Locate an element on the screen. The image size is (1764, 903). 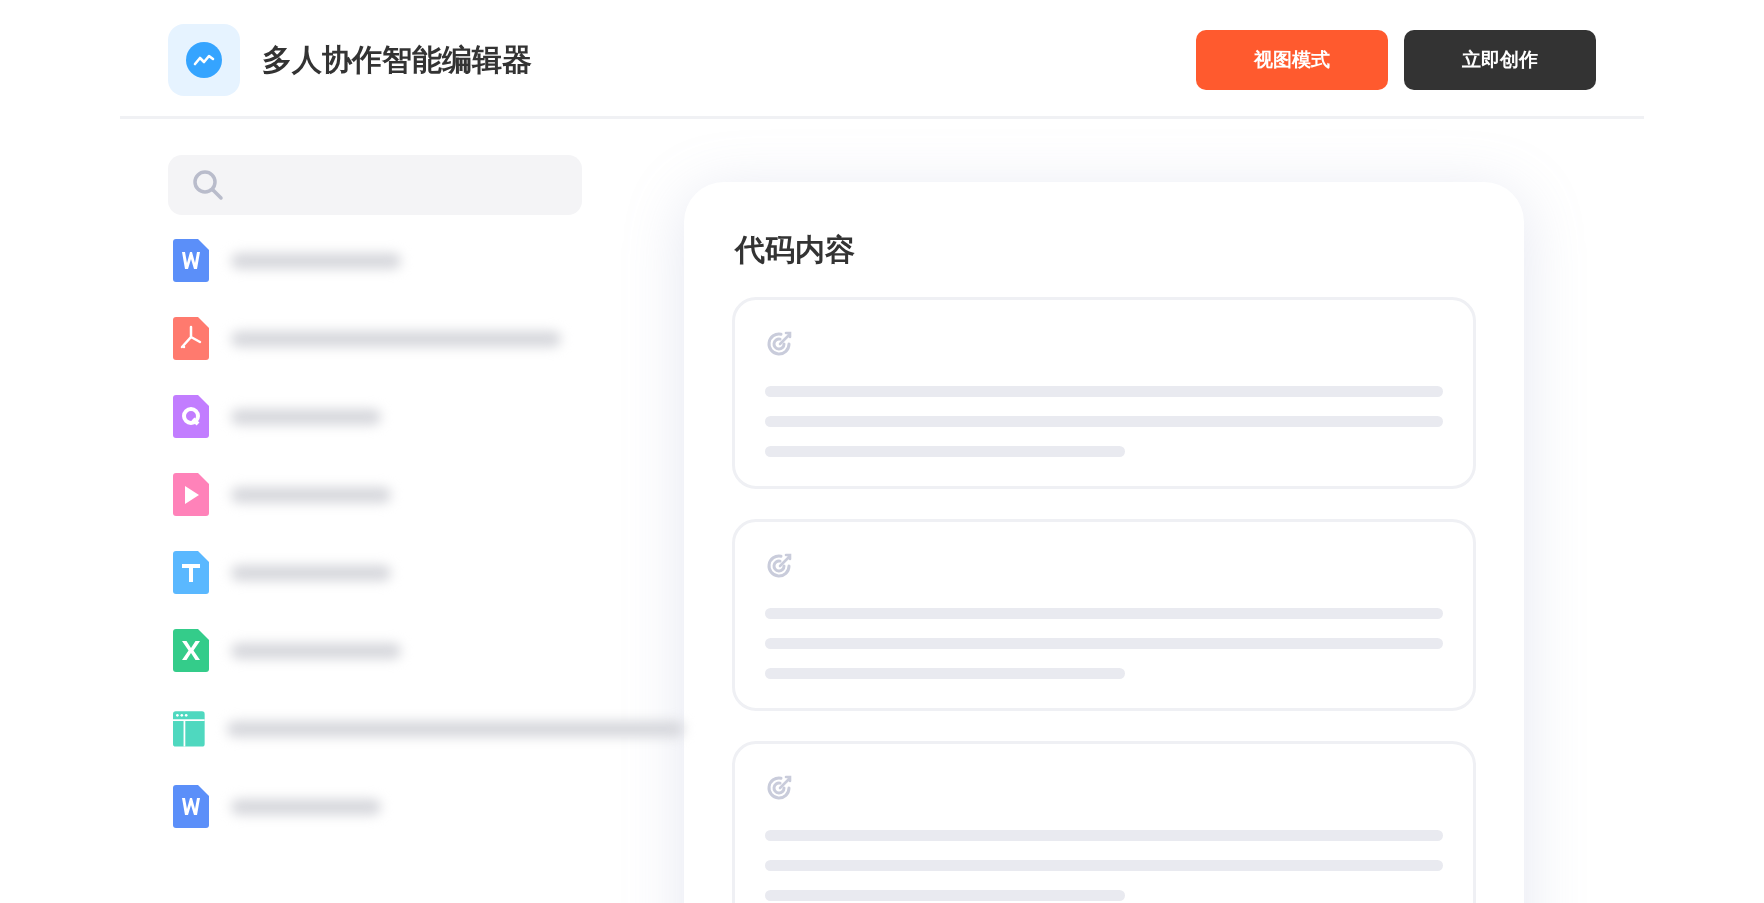
search-field is located at coordinates (375, 185).